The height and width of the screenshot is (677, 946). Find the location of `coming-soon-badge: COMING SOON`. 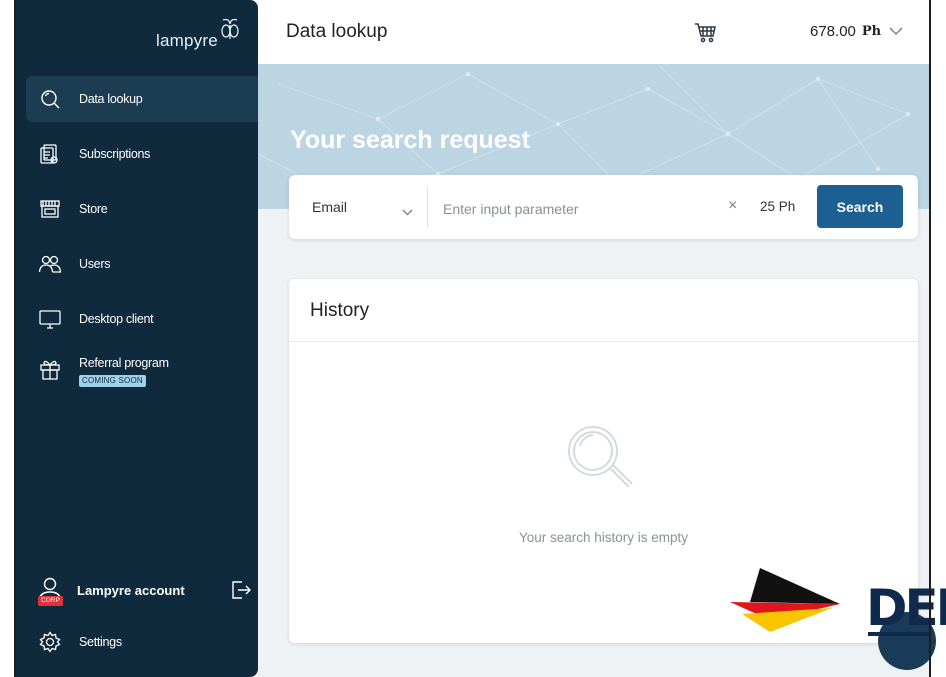

coming-soon-badge: COMING SOON is located at coordinates (112, 381).